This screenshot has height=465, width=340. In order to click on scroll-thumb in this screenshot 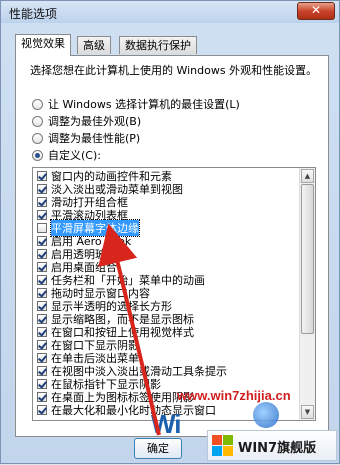, I will do `click(307, 259)`.